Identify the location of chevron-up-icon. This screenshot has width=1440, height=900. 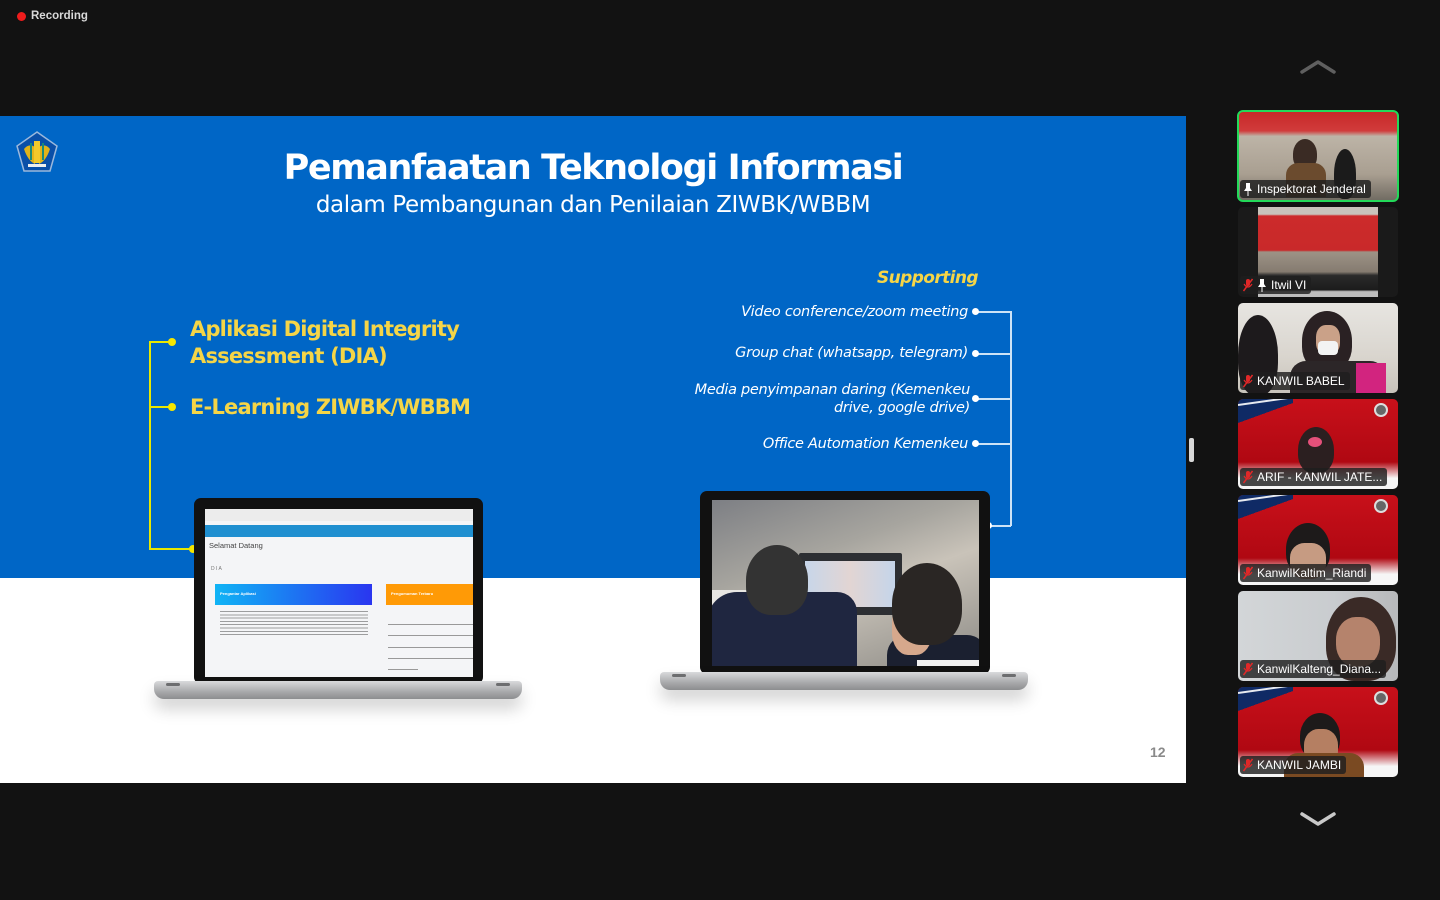
(1318, 68).